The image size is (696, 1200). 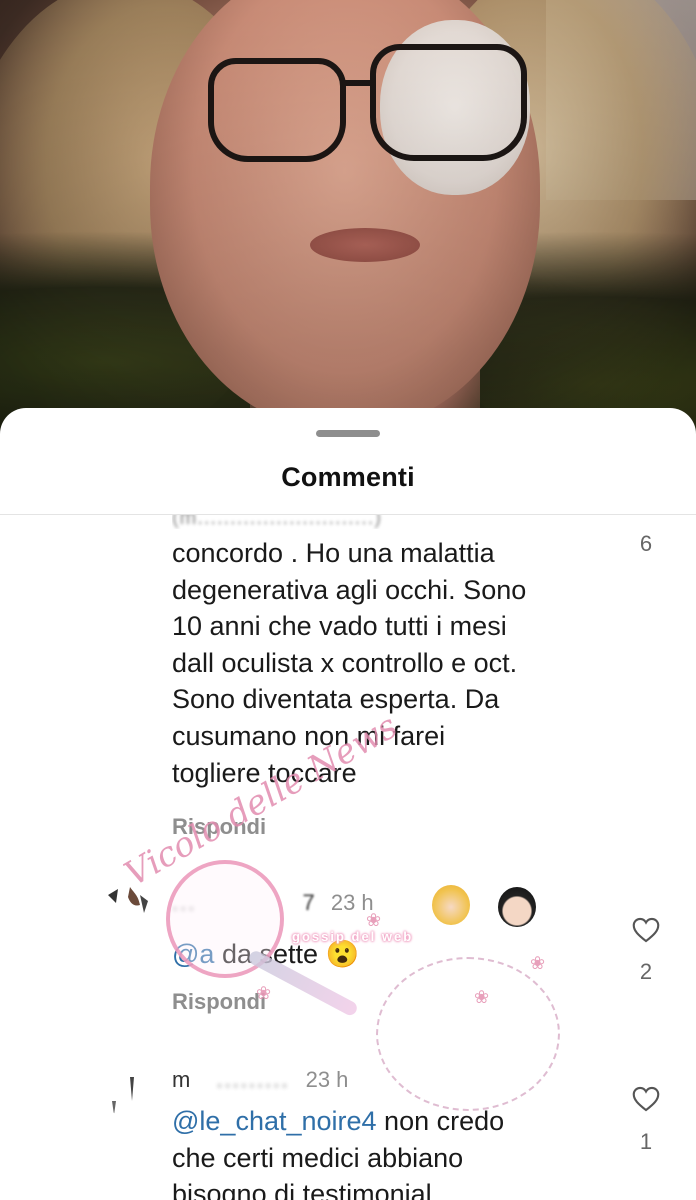 What do you see at coordinates (440, 1121) in the screenshot?
I see `comment-body: non credo` at bounding box center [440, 1121].